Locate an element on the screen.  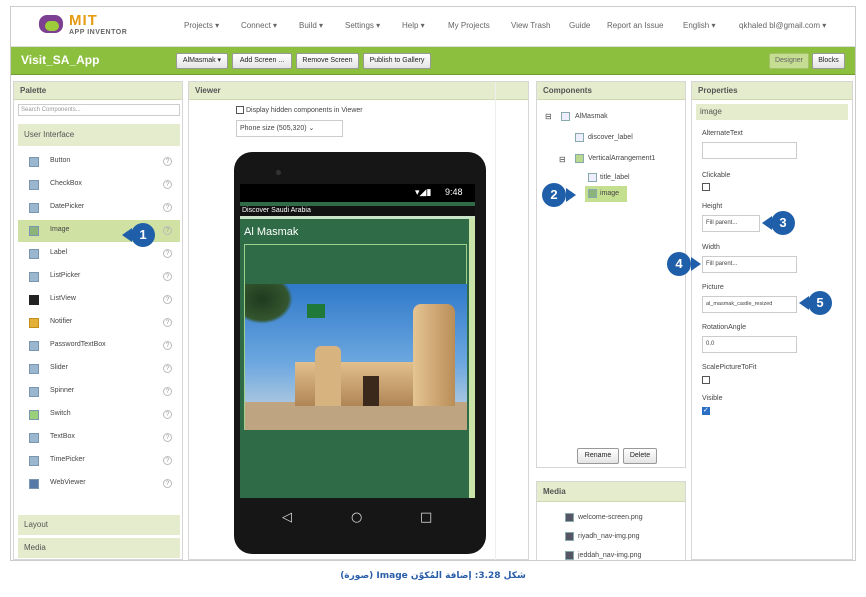
palette-item-textbox: TextBox ? is located at coordinates (99, 438).